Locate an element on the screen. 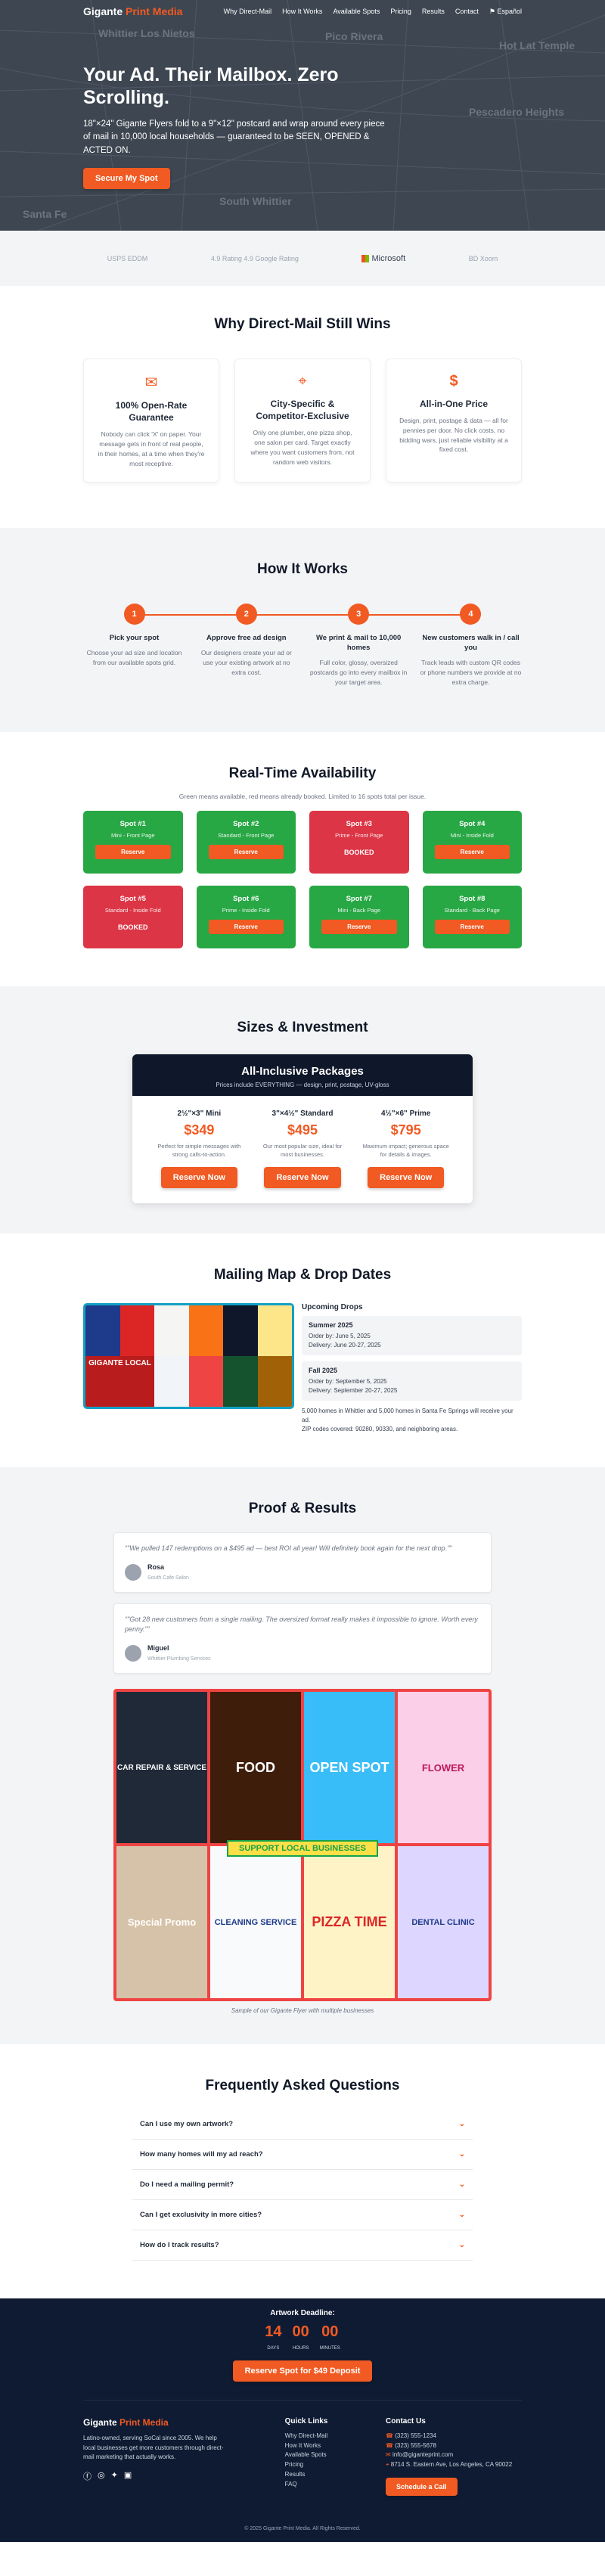  nav-pricing: Pricing is located at coordinates (401, 12).